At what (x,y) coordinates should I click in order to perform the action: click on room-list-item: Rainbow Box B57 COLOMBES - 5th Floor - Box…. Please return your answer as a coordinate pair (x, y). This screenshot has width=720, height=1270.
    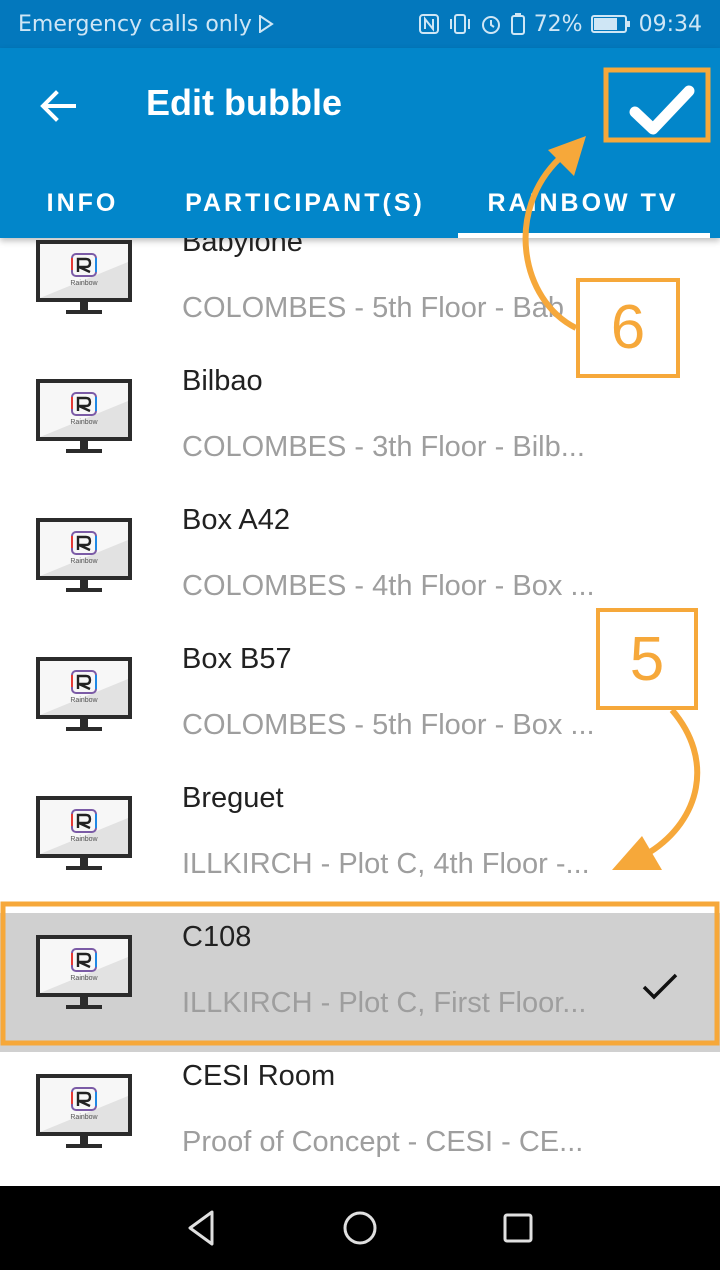
    Looking at the image, I should click on (360, 704).